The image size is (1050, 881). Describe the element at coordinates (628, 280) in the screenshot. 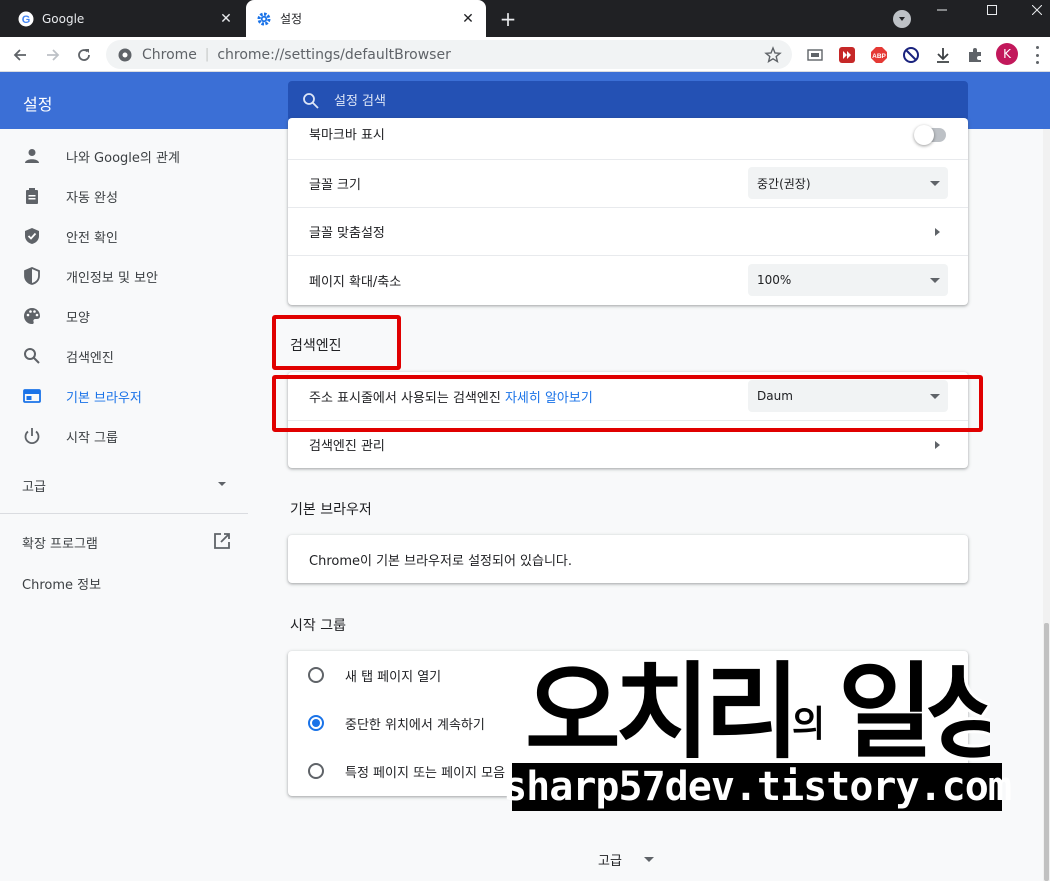

I see `page-zoom-row: 페이지 확대/축소 100%` at that location.